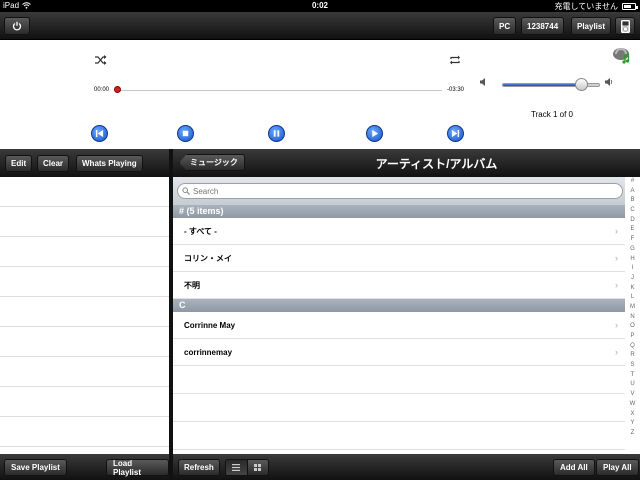 The image size is (640, 480). I want to click on play-icon, so click(375, 133).